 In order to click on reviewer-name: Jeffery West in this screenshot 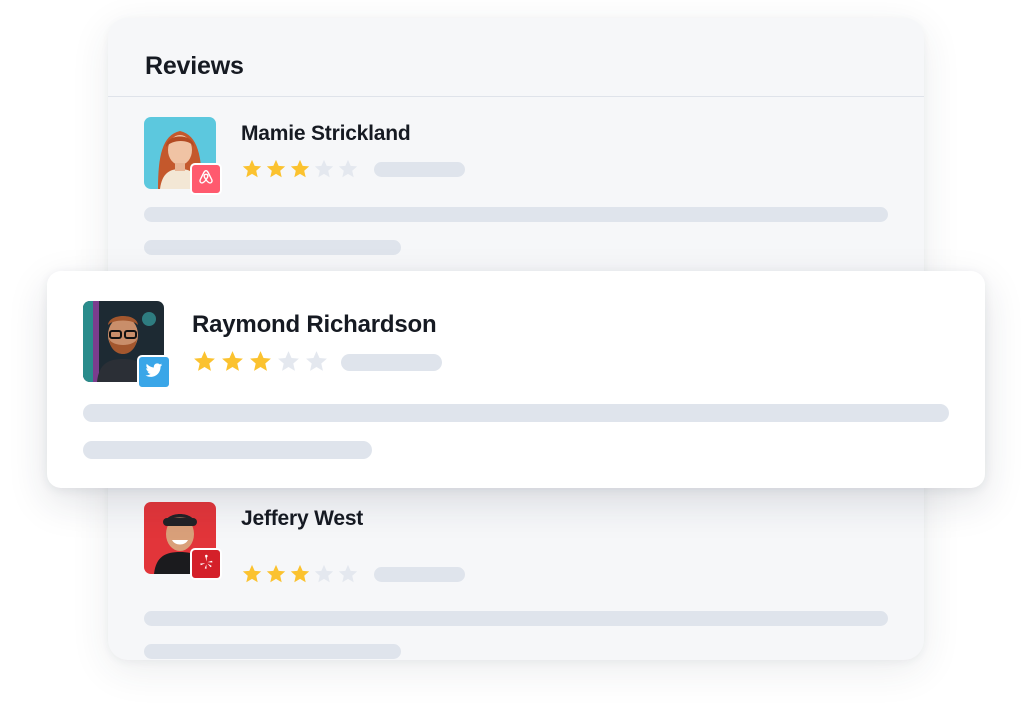, I will do `click(302, 518)`.